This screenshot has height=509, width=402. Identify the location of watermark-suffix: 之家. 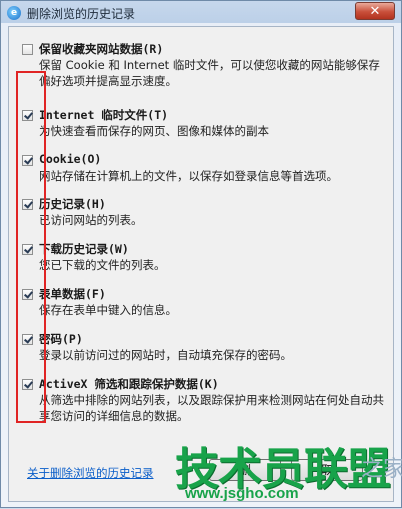
(381, 469).